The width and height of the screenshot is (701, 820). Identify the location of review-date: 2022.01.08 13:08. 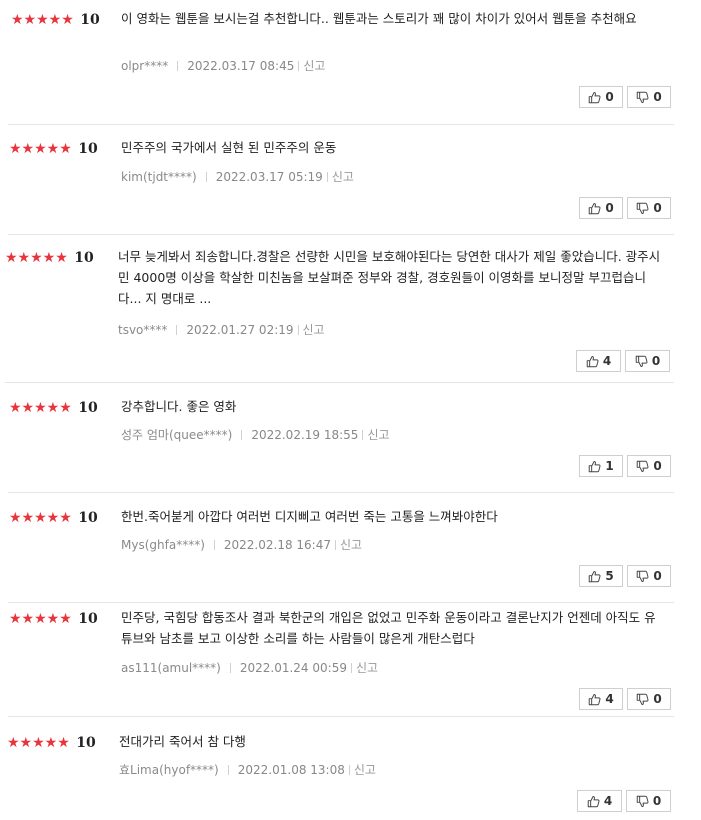
(291, 769).